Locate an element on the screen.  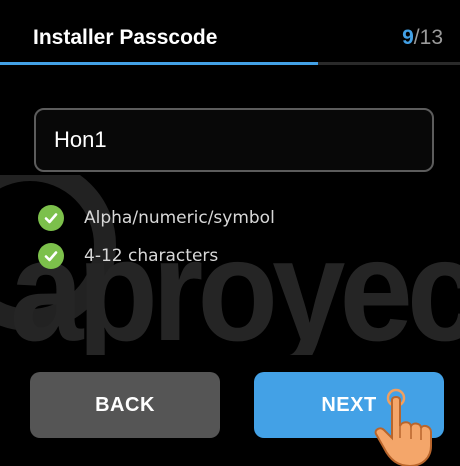
step-total: 13 is located at coordinates (431, 37).